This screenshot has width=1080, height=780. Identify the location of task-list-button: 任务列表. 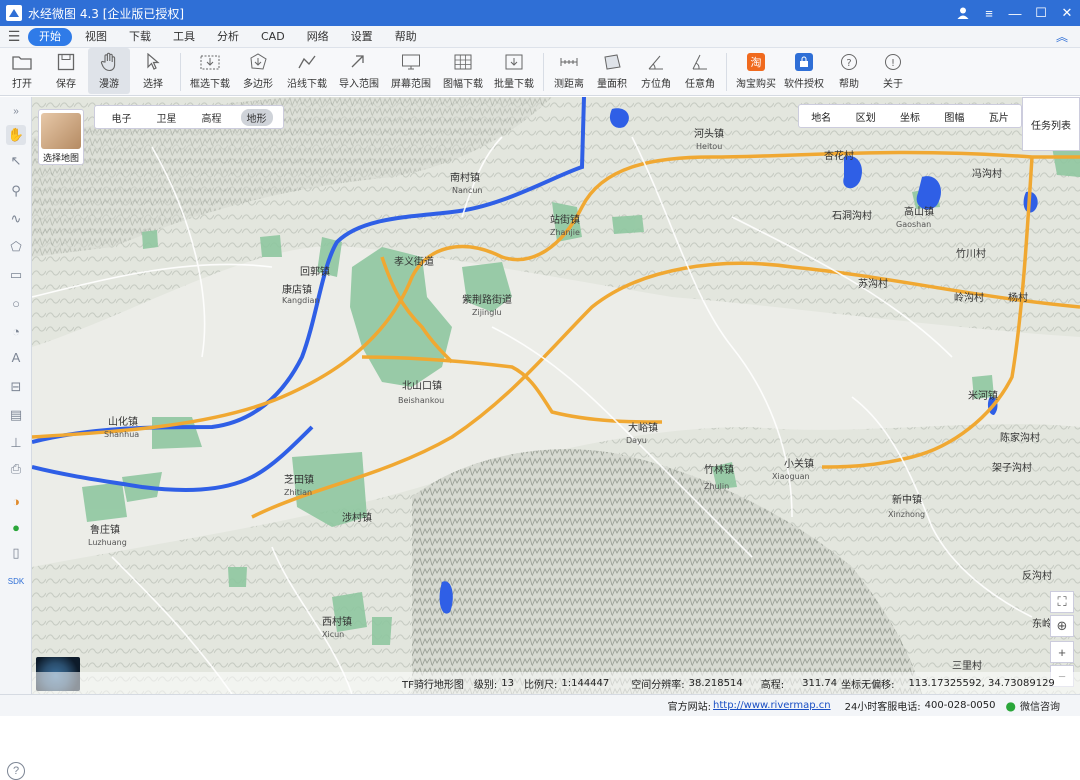
(1051, 124).